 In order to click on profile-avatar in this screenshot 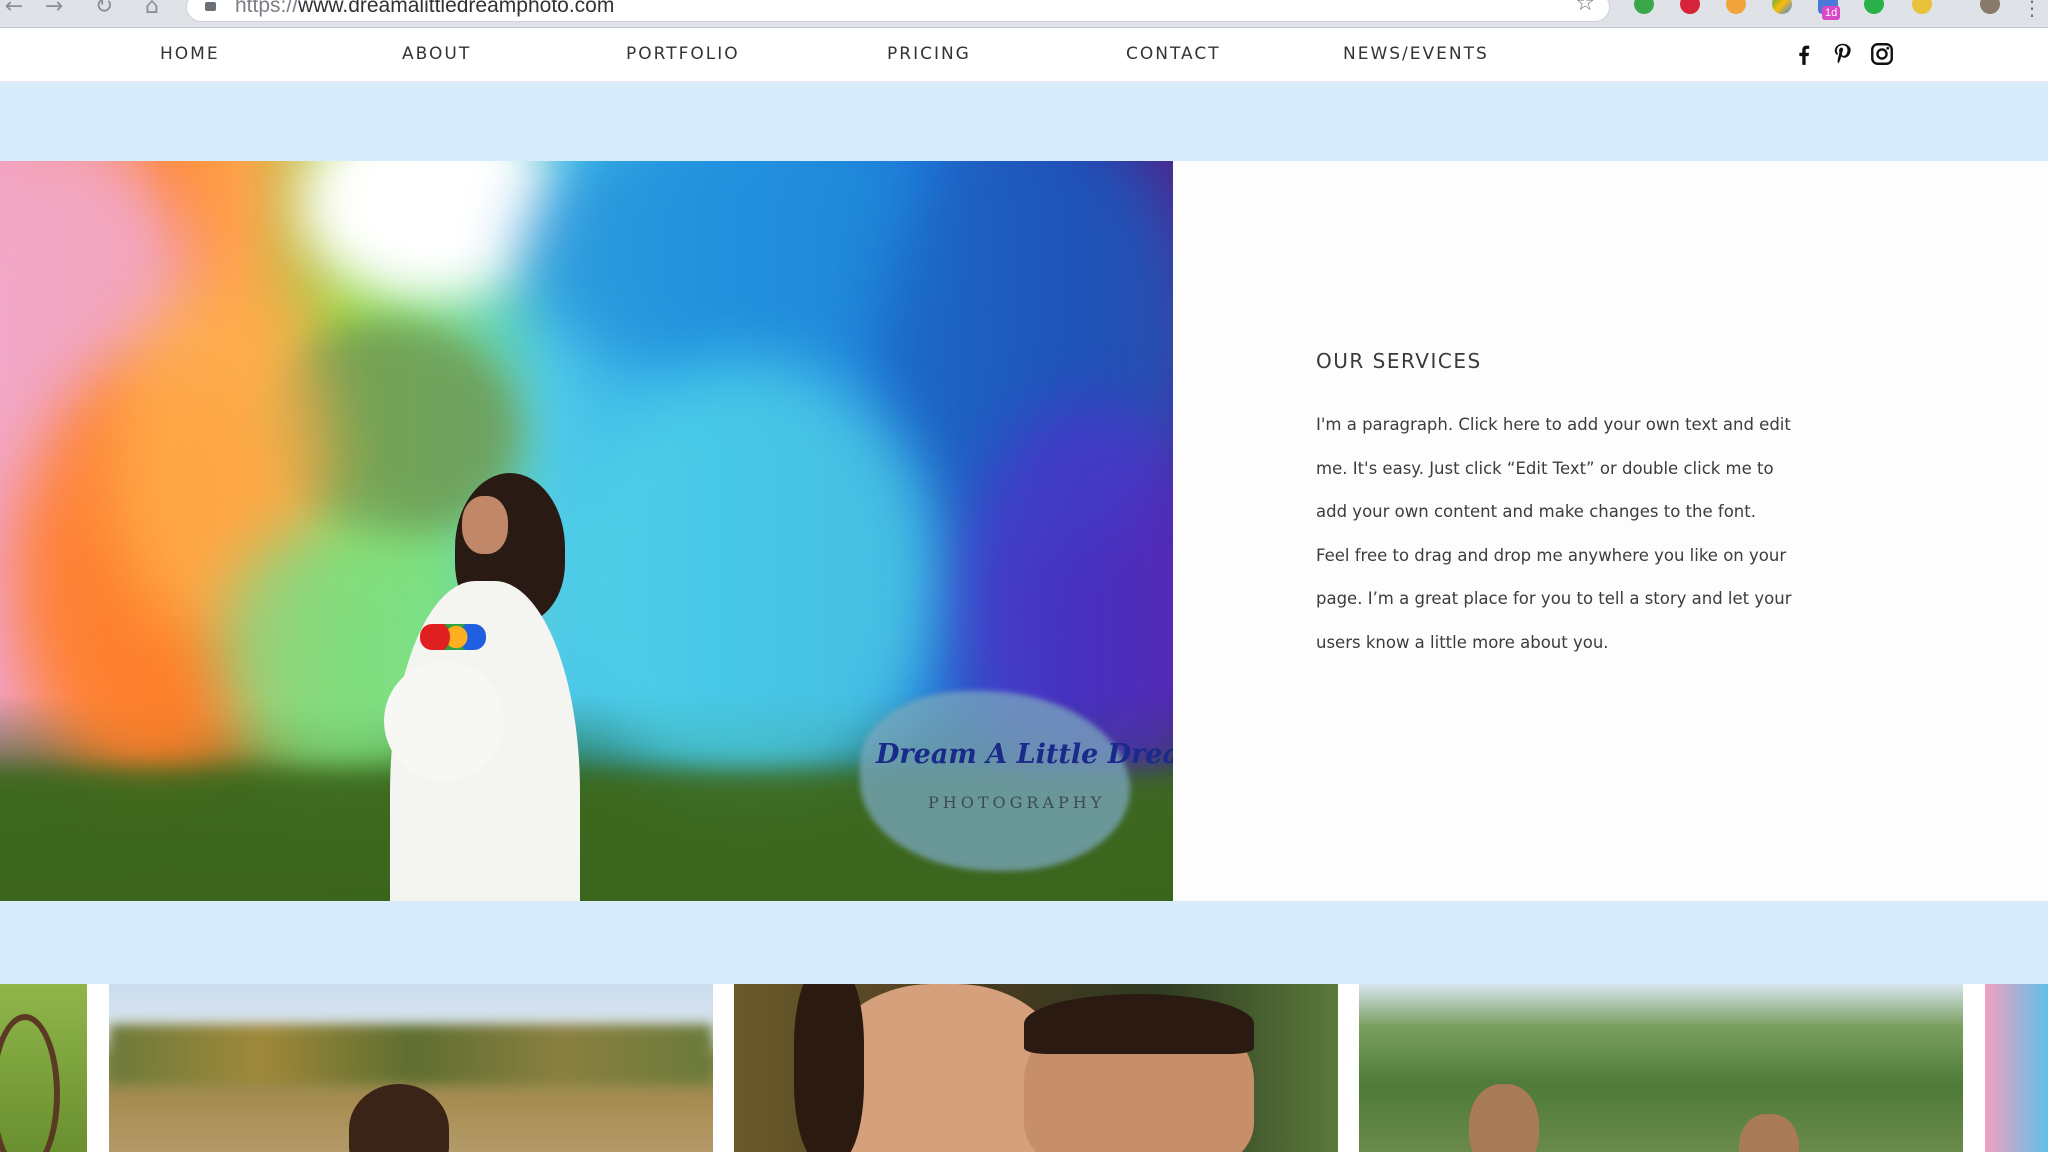, I will do `click(1990, 7)`.